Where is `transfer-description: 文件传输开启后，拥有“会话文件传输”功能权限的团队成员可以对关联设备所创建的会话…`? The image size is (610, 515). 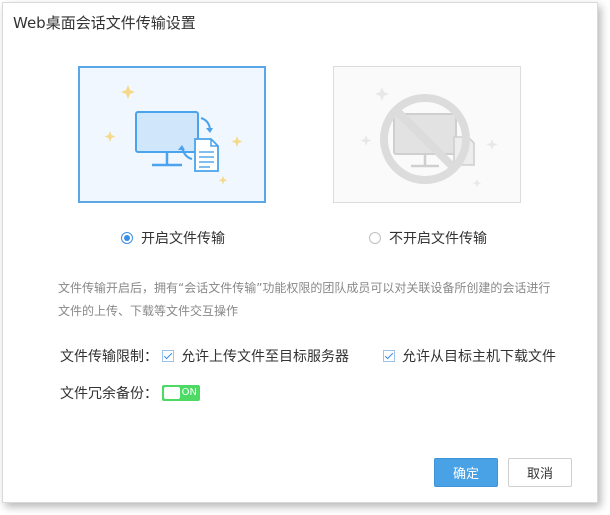 transfer-description: 文件传输开启后，拥有“会话文件传输”功能权限的团队成员可以对关联设备所创建的会话… is located at coordinates (304, 299).